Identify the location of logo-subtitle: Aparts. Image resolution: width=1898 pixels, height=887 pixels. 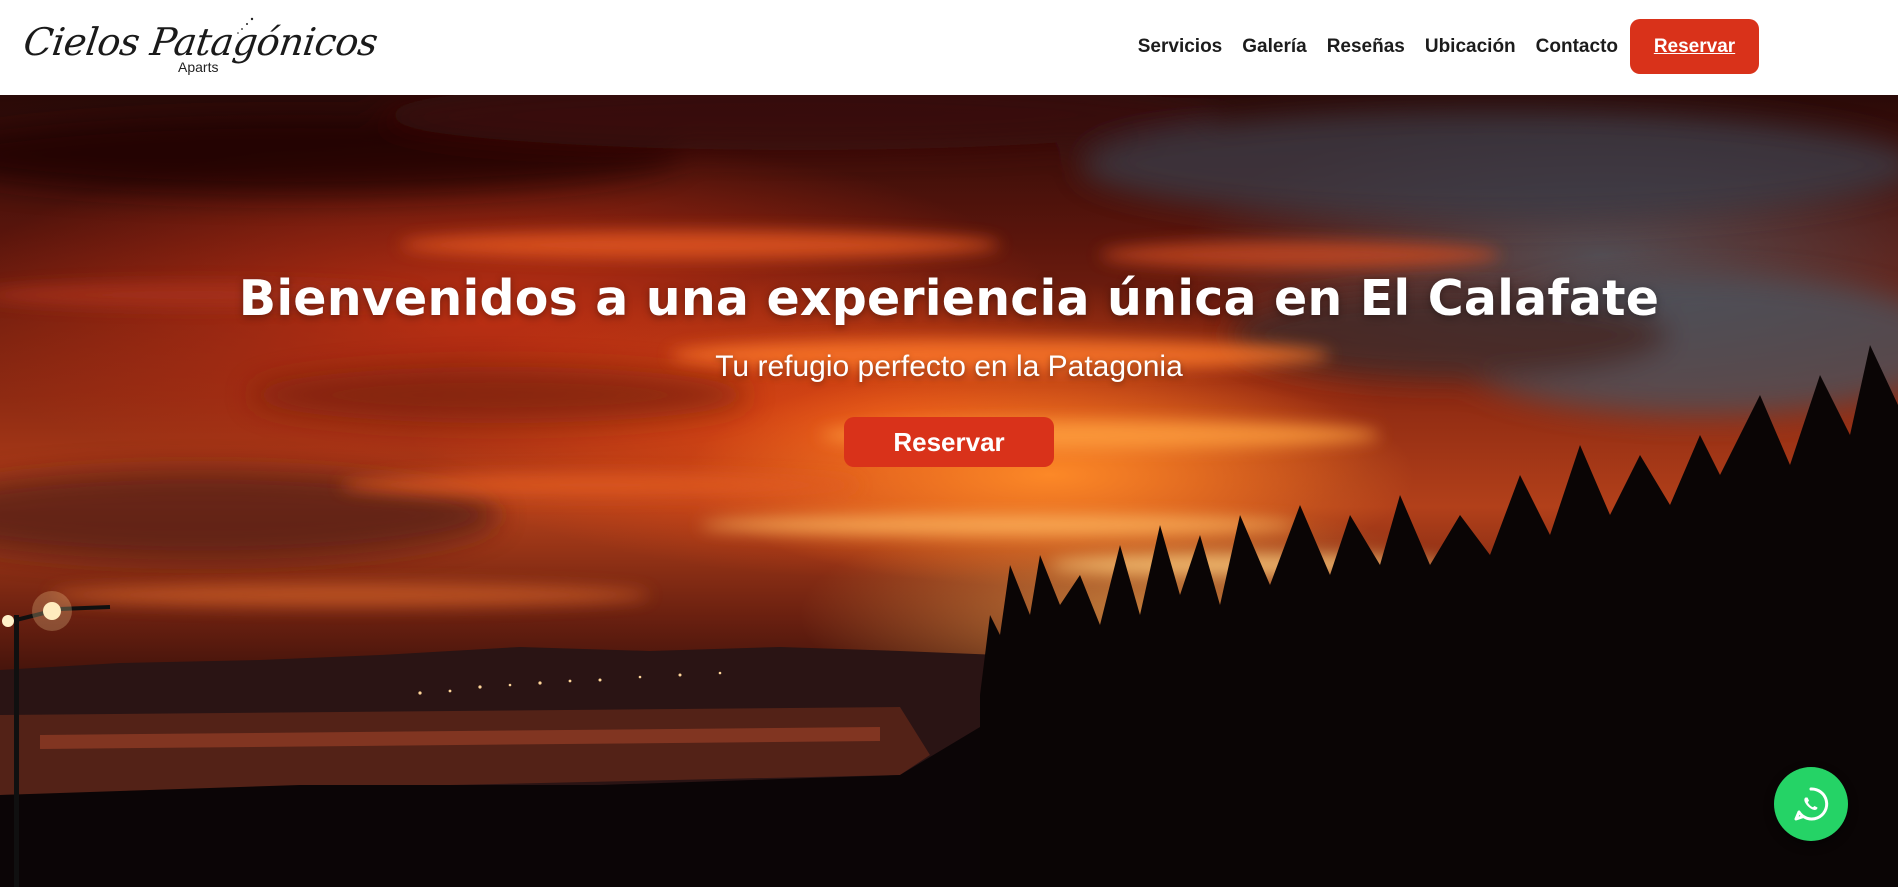
(198, 67).